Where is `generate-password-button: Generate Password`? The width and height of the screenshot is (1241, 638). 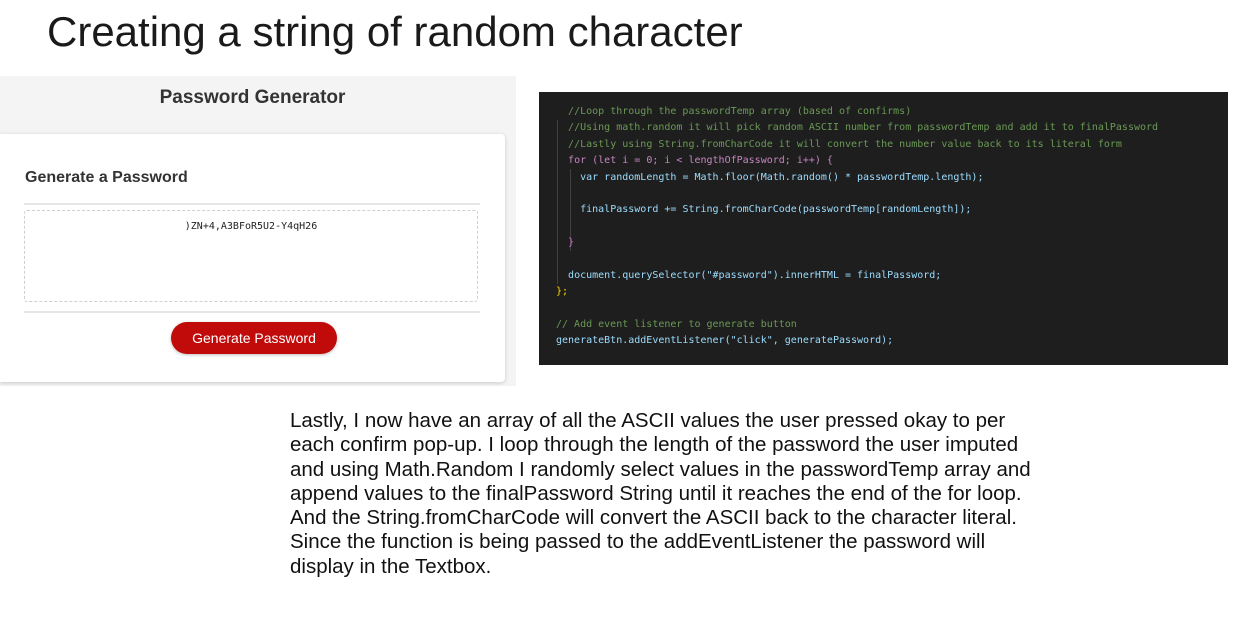
generate-password-button: Generate Password is located at coordinates (254, 338).